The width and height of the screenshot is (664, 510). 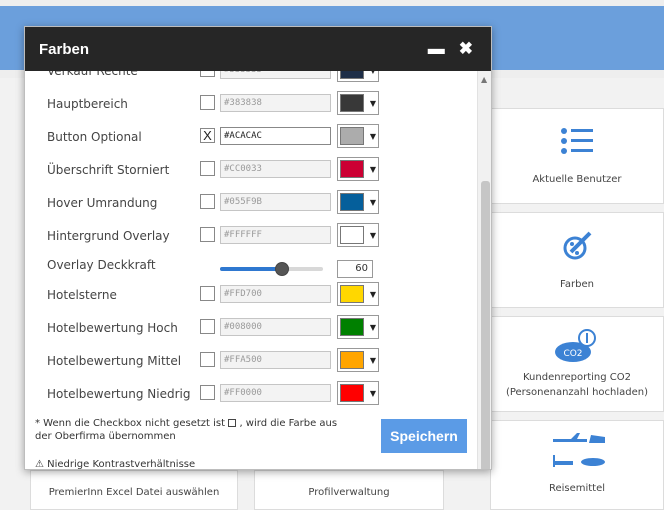 I want to click on checkbox-symbol, so click(x=232, y=423).